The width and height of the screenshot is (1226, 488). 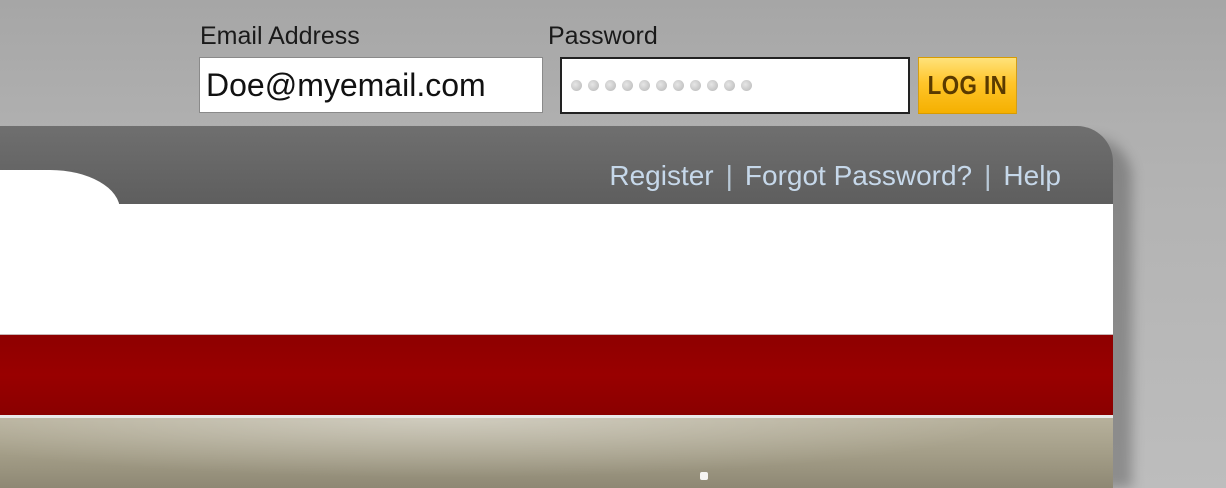 I want to click on help-link: Help, so click(x=1032, y=175).